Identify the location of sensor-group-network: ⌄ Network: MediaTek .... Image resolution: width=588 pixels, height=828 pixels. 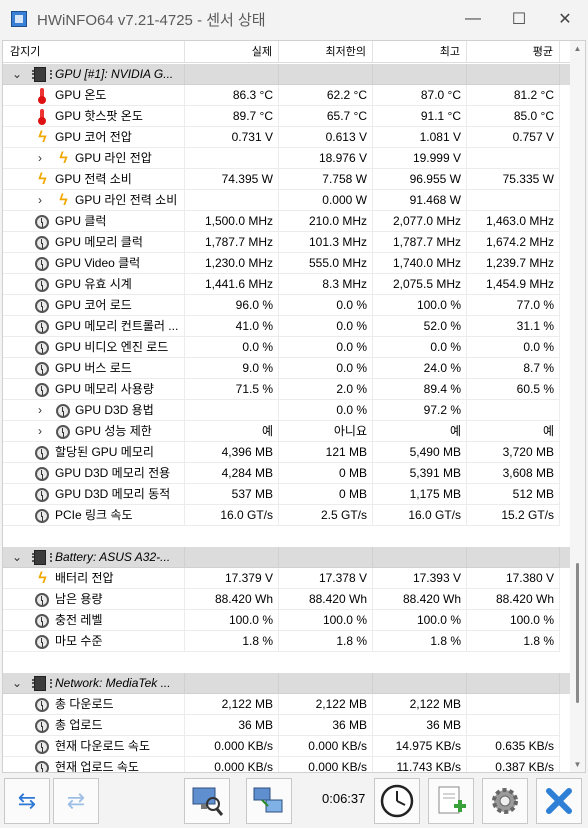
(287, 683).